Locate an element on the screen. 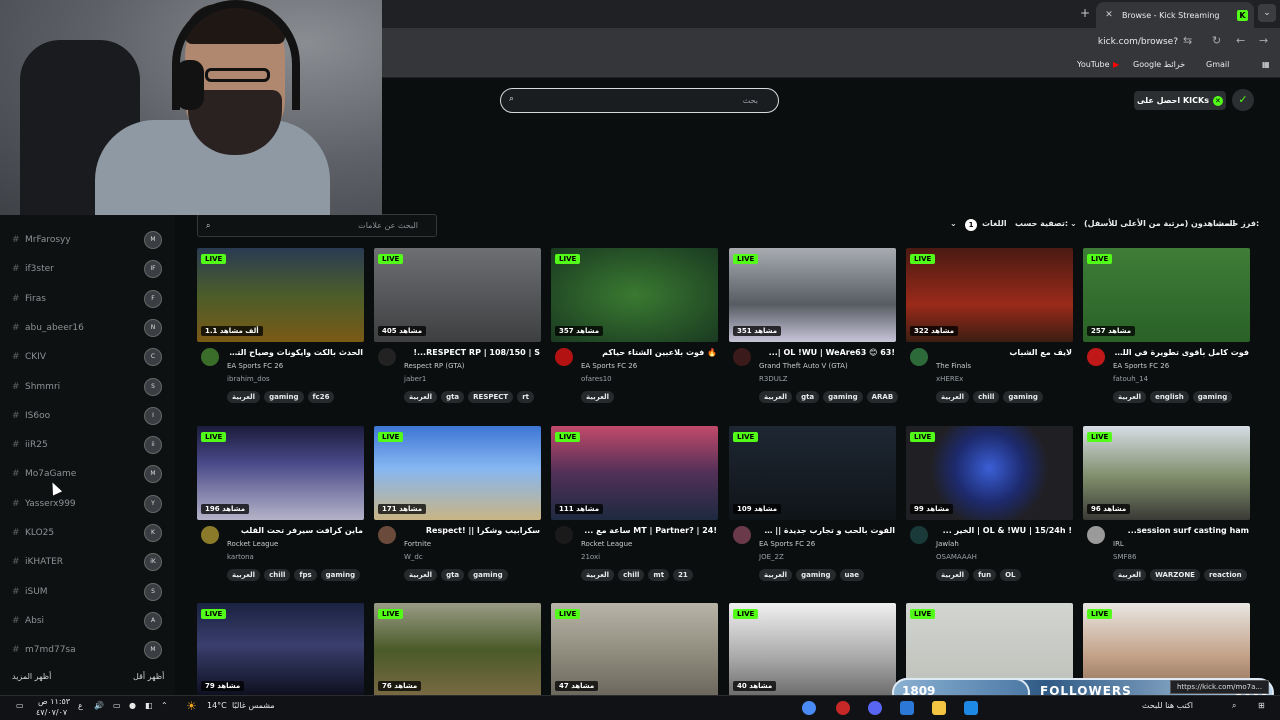 This screenshot has height=720, width=1280. tag-chip: chill is located at coordinates (277, 575).